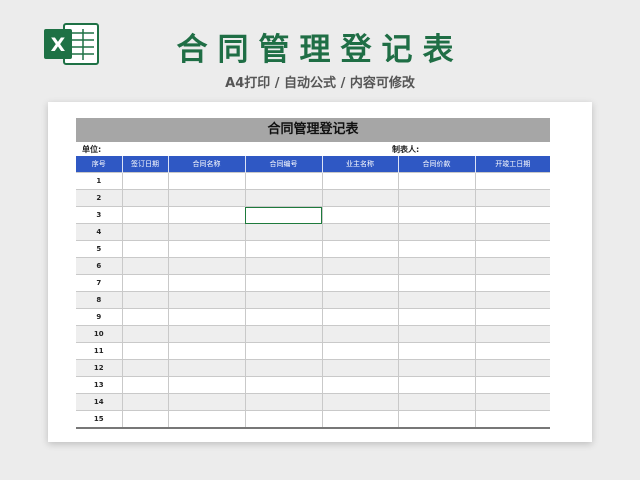 The width and height of the screenshot is (640, 480). Describe the element at coordinates (99, 215) in the screenshot. I see `row-index-cell: 3` at that location.